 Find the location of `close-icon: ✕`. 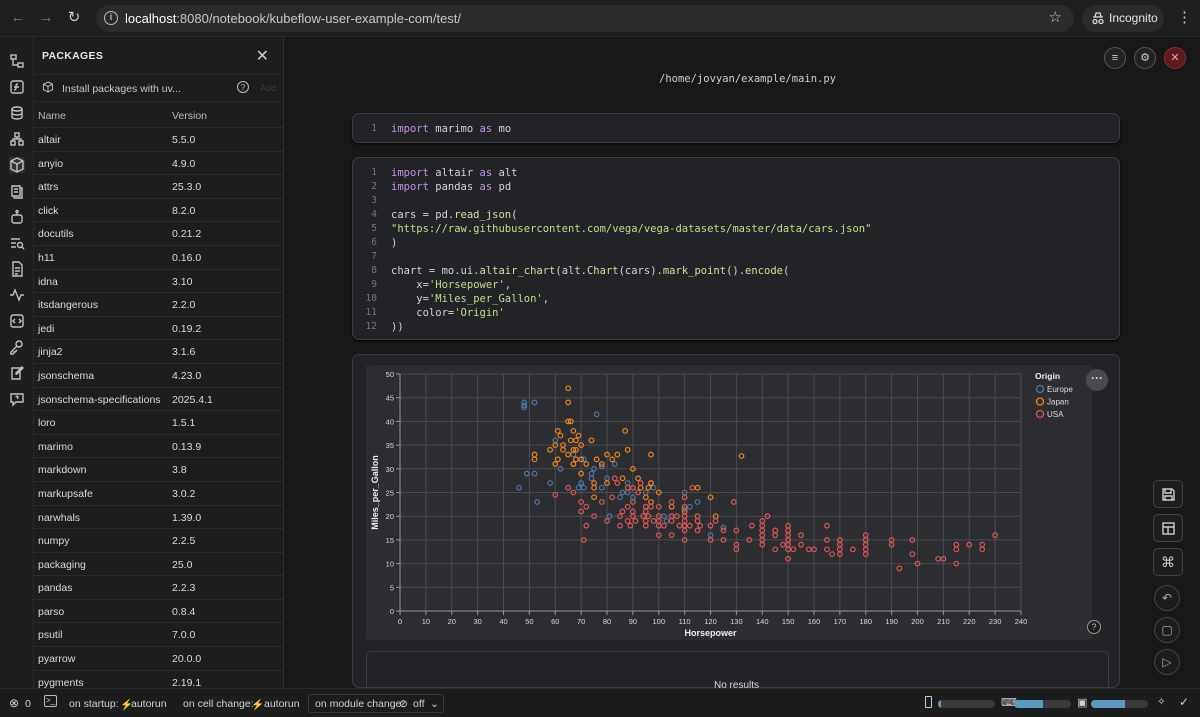

close-icon: ✕ is located at coordinates (262, 56).